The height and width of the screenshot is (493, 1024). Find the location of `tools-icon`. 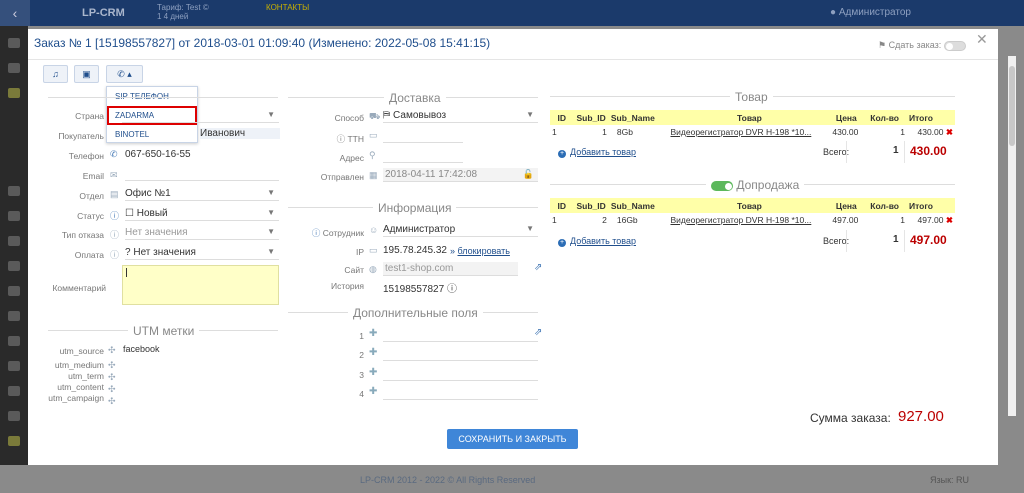

tools-icon is located at coordinates (14, 266).